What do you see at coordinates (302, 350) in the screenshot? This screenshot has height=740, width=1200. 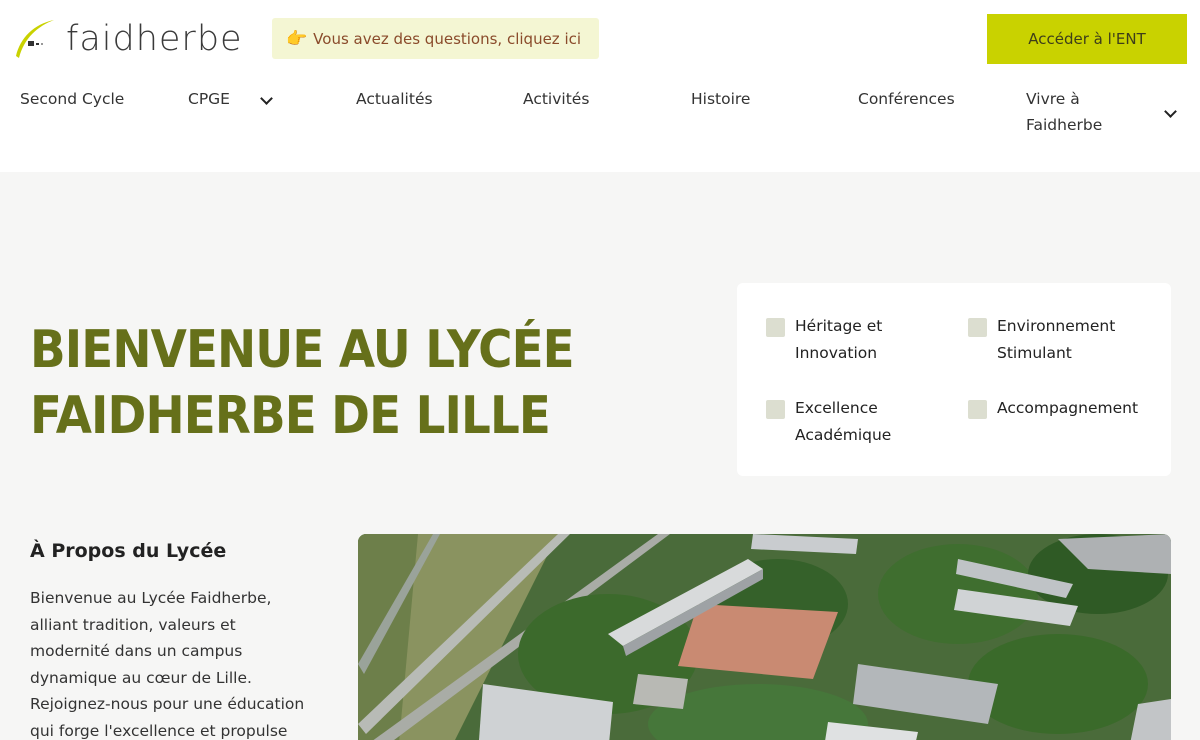 I see `hero-title-line-1: Bienvenue au Lycée` at bounding box center [302, 350].